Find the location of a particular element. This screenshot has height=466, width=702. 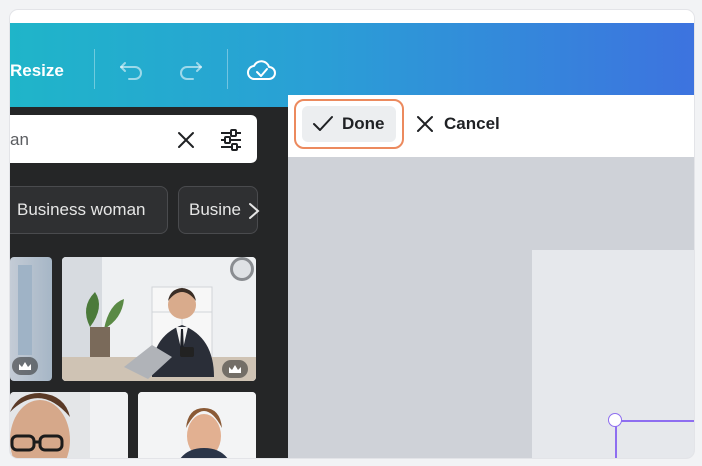

cloud-saved-icon is located at coordinates (262, 70).